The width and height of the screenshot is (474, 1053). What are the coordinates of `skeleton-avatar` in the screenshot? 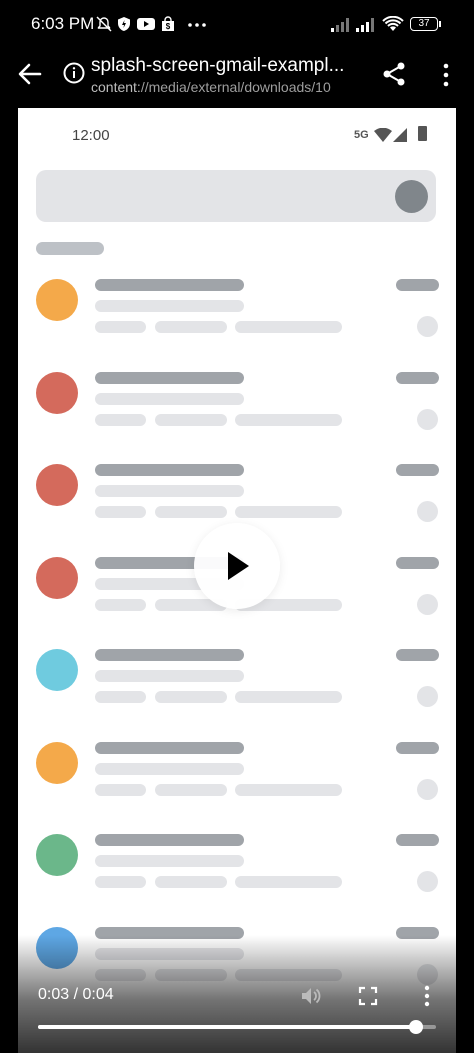 It's located at (411, 196).